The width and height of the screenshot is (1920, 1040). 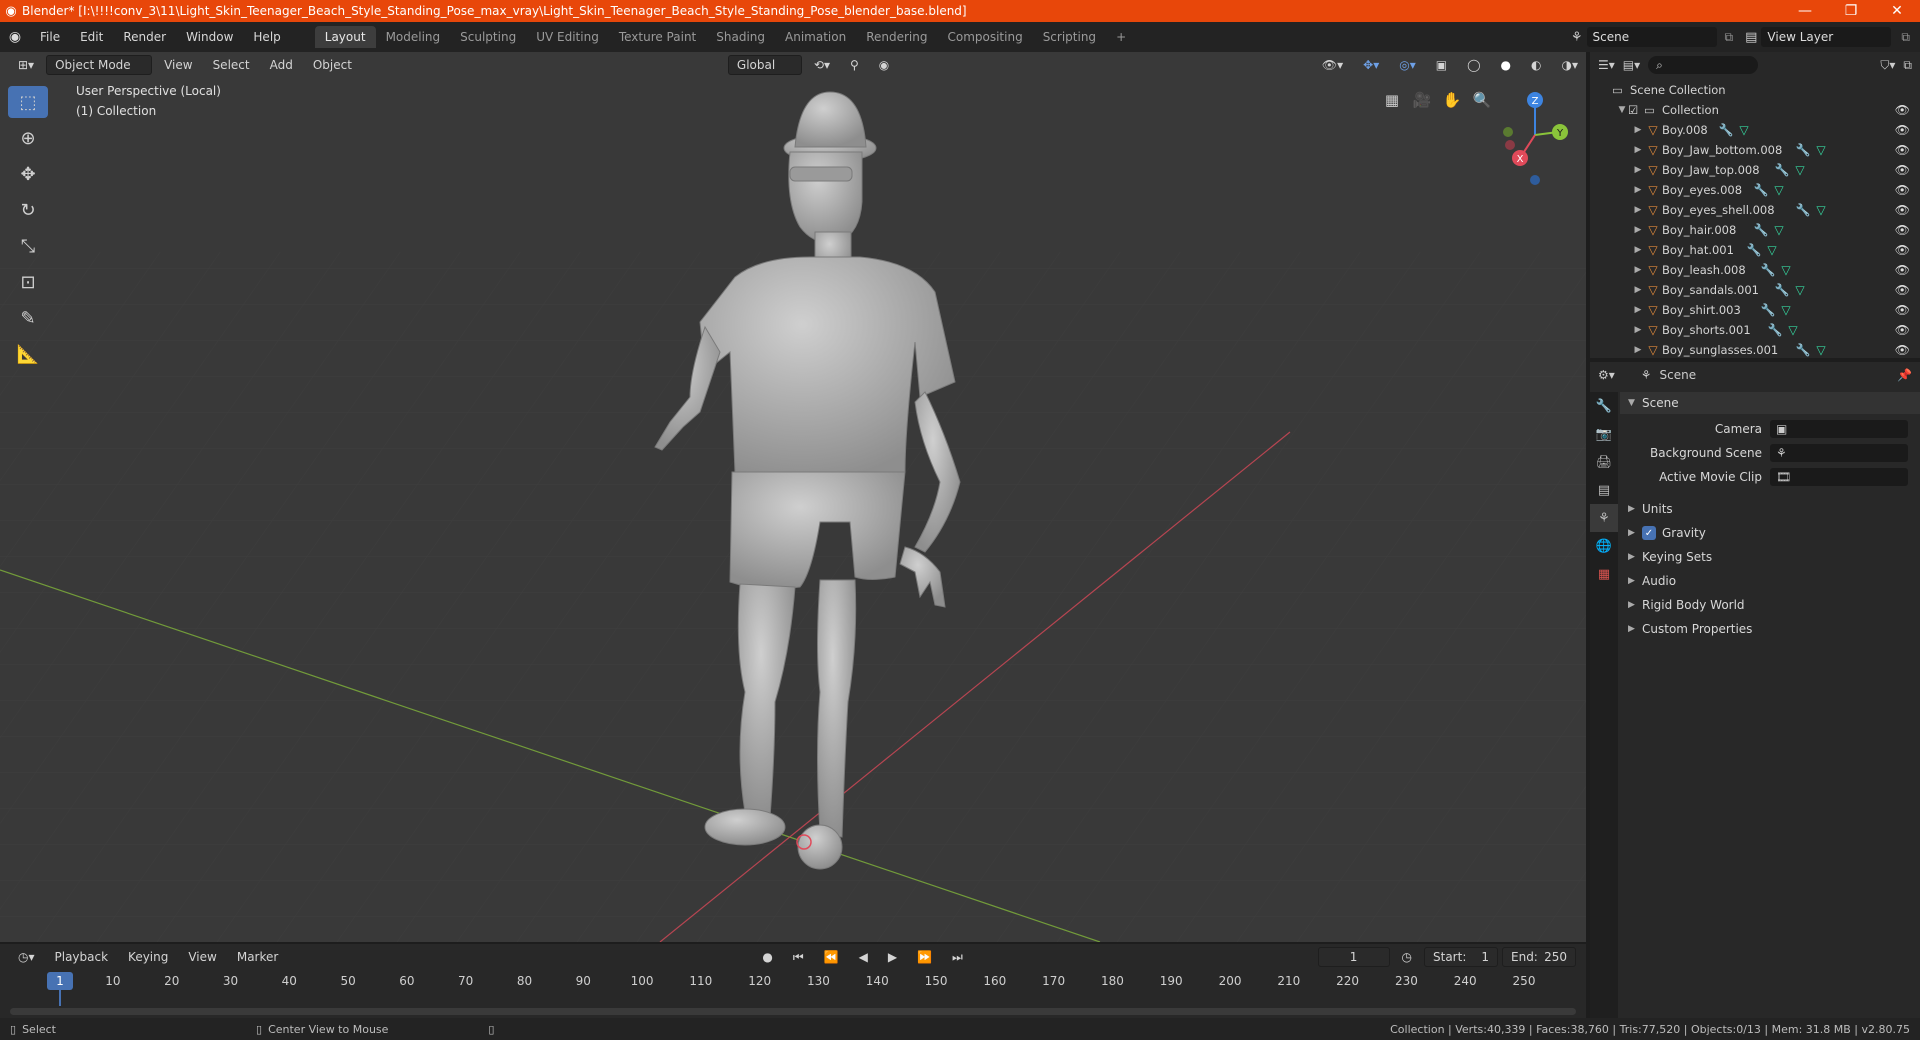 What do you see at coordinates (28, 174) in the screenshot?
I see `move-tool-icon: ✥` at bounding box center [28, 174].